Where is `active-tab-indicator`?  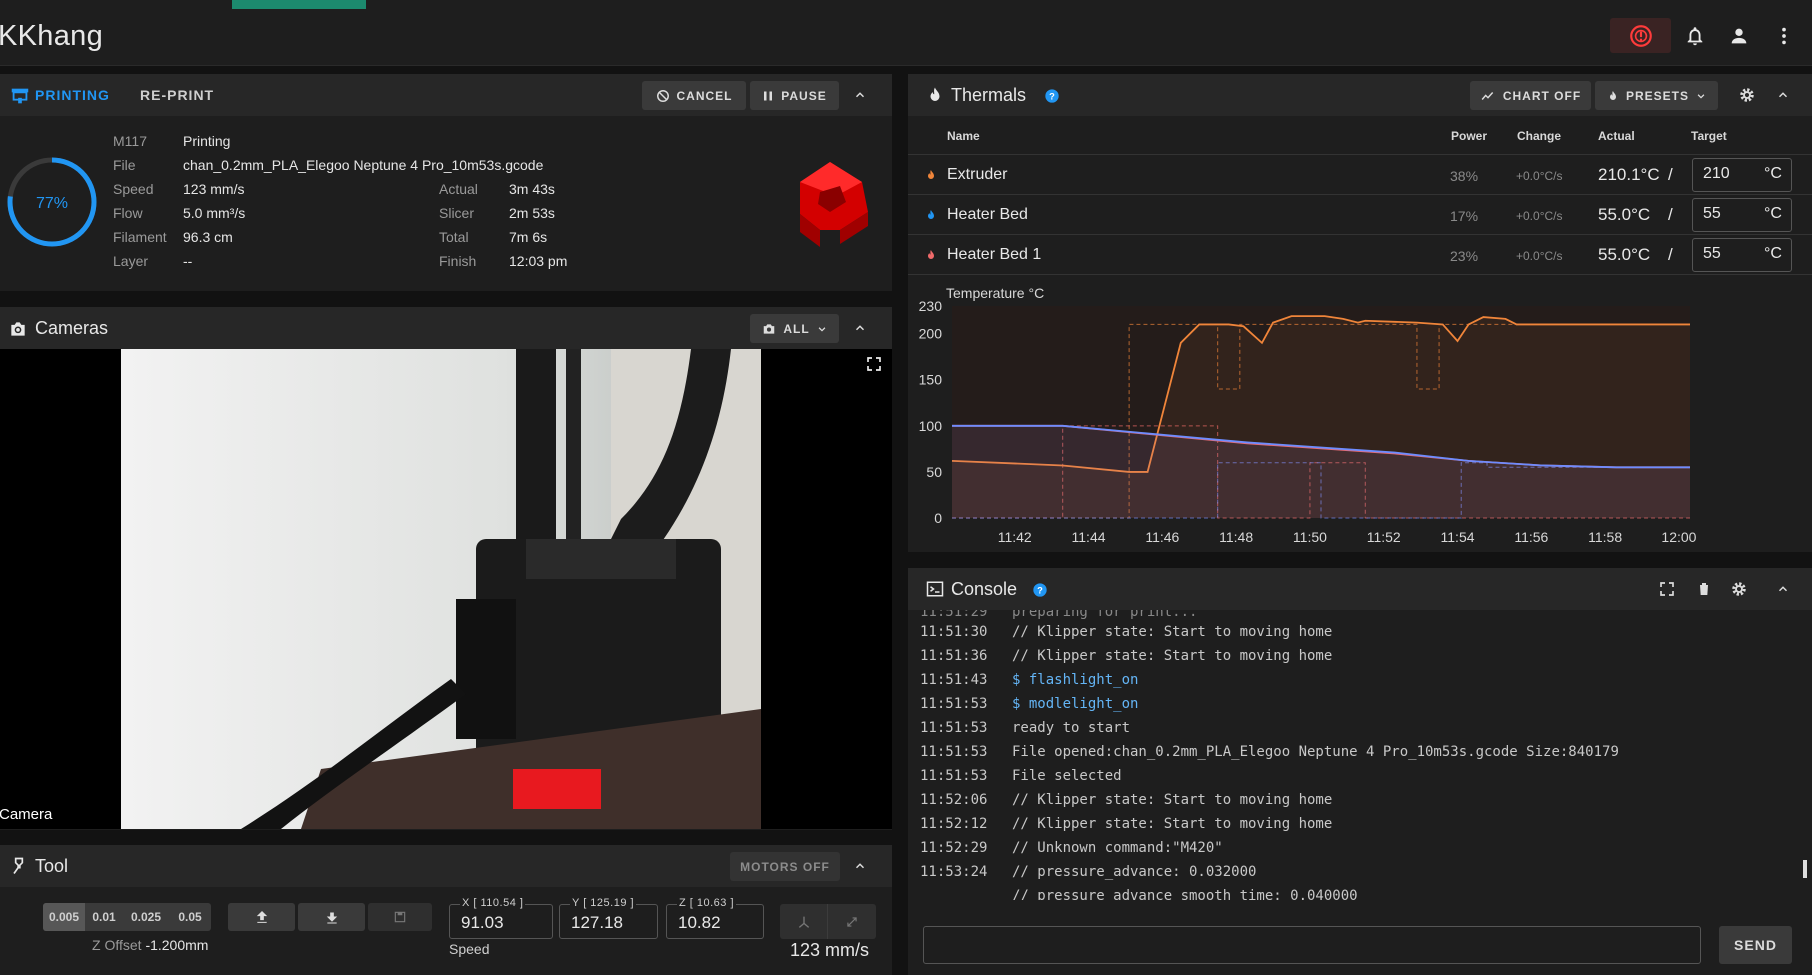
active-tab-indicator is located at coordinates (299, 4).